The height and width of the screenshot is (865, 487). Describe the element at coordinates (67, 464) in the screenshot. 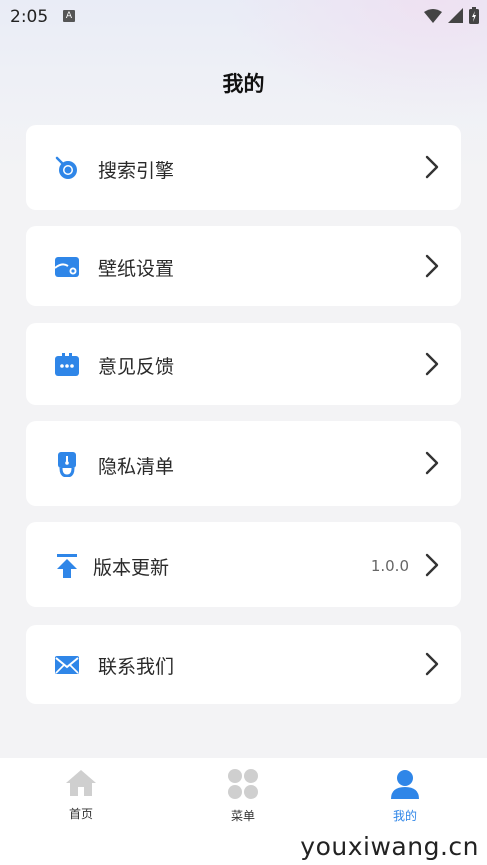

I see `privacy-icon` at that location.